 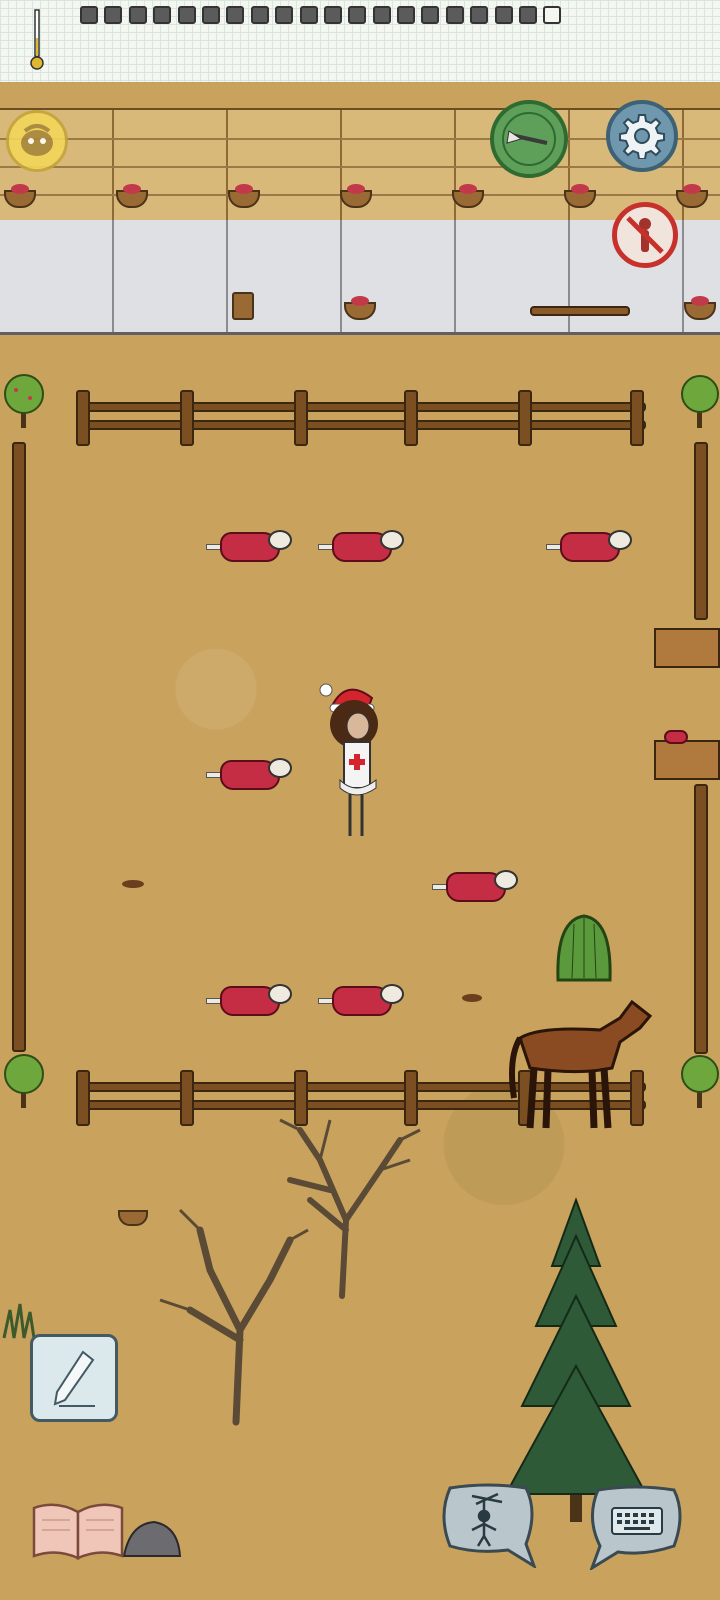 What do you see at coordinates (580, 311) in the screenshot?
I see `wooden-pole` at bounding box center [580, 311].